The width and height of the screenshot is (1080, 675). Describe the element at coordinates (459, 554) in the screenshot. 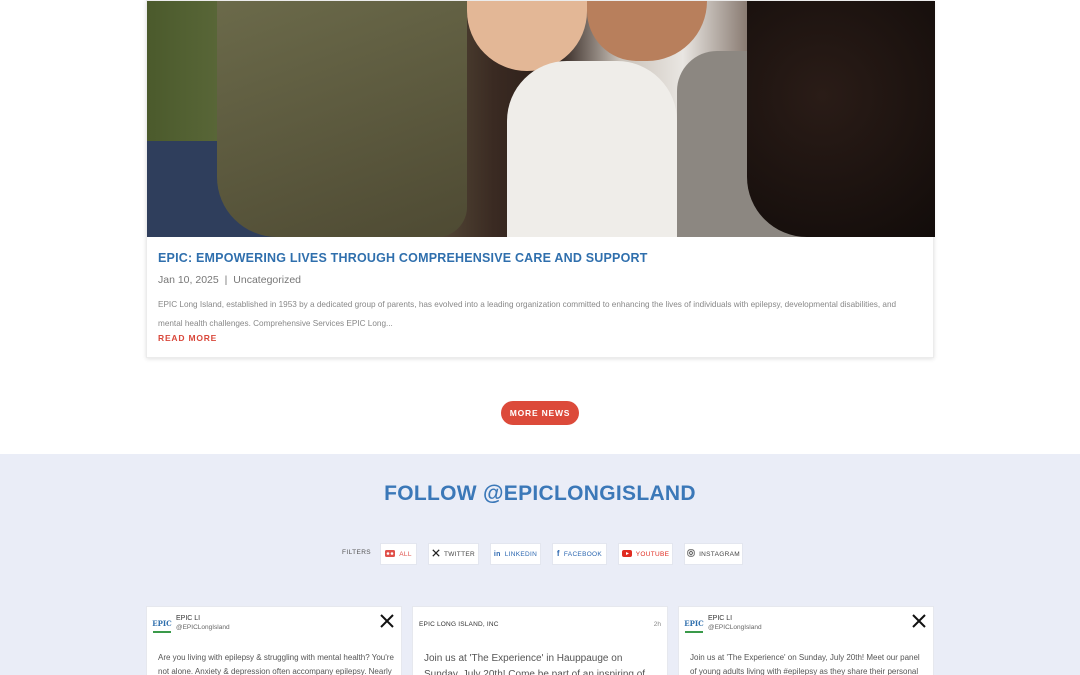

I see `filter-label: TWITTER` at that location.